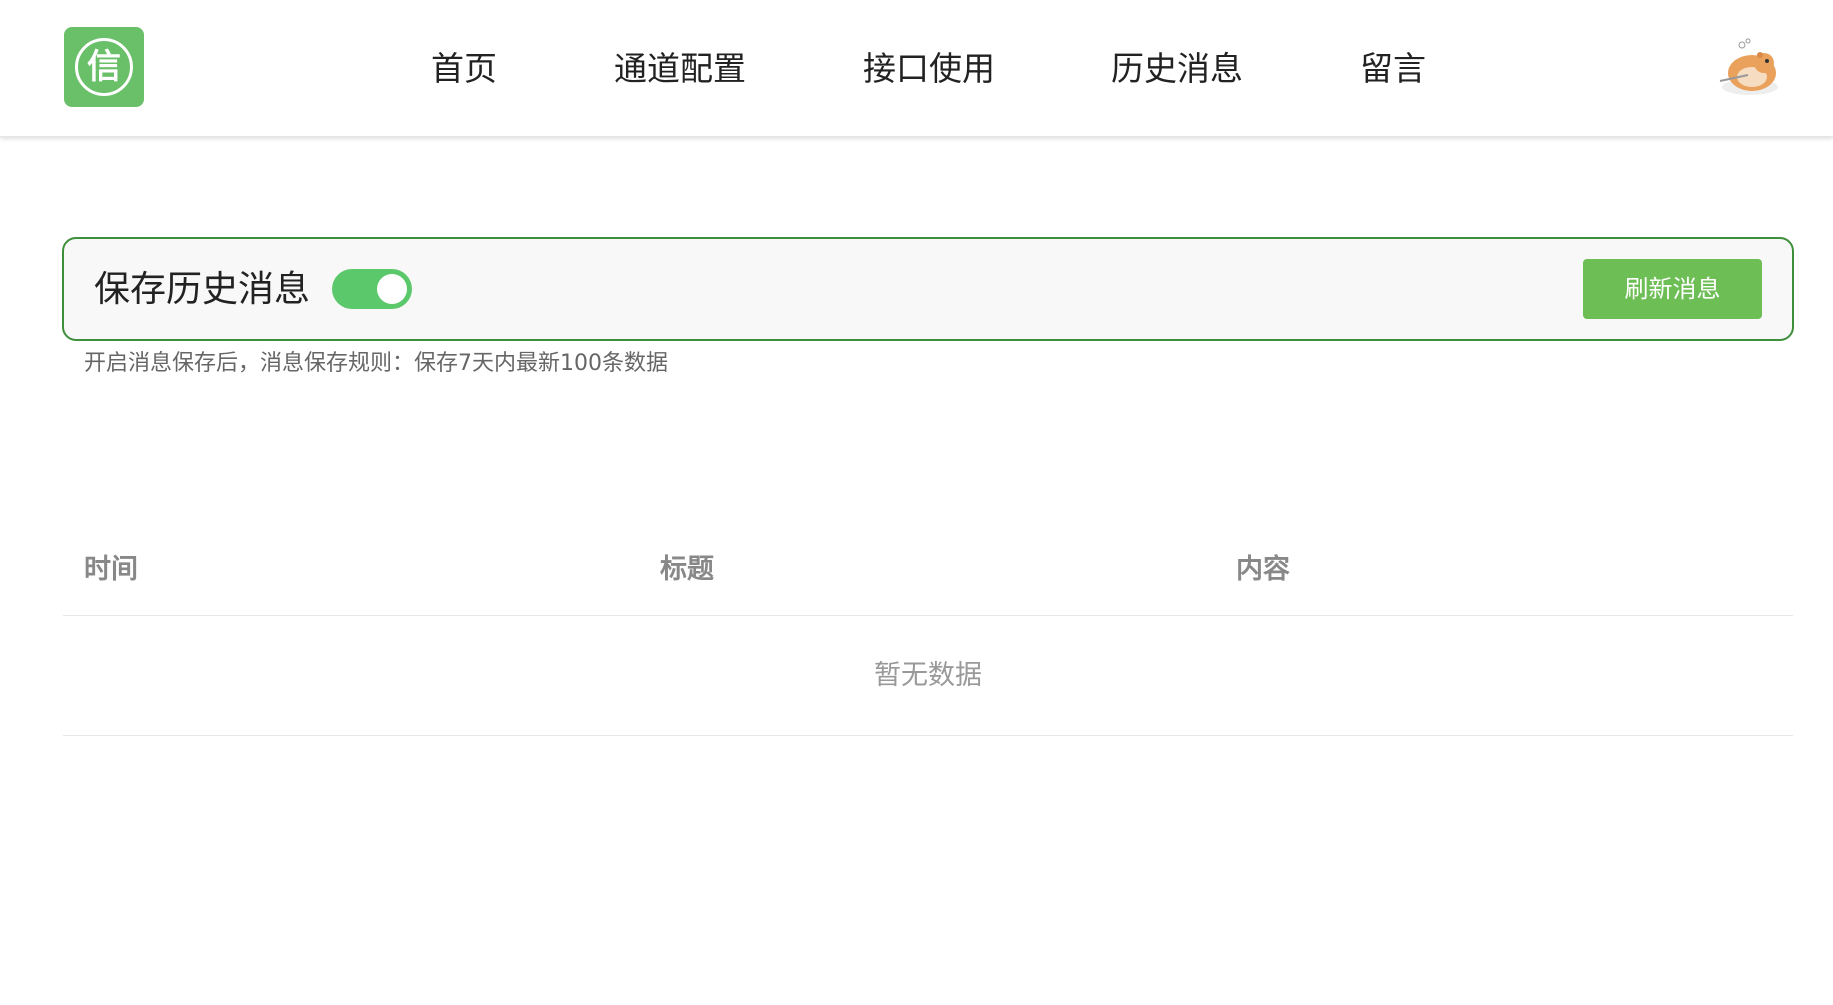  I want to click on user-avatar, so click(1749, 72).